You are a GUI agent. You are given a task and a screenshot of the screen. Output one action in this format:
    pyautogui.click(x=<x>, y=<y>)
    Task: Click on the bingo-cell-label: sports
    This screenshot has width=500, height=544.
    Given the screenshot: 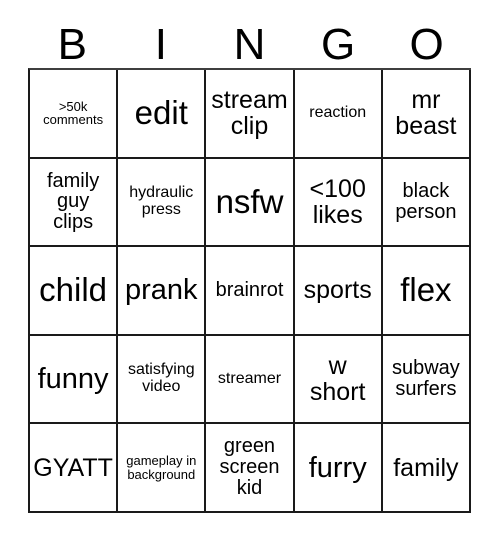 What is the action you would take?
    pyautogui.click(x=337, y=290)
    